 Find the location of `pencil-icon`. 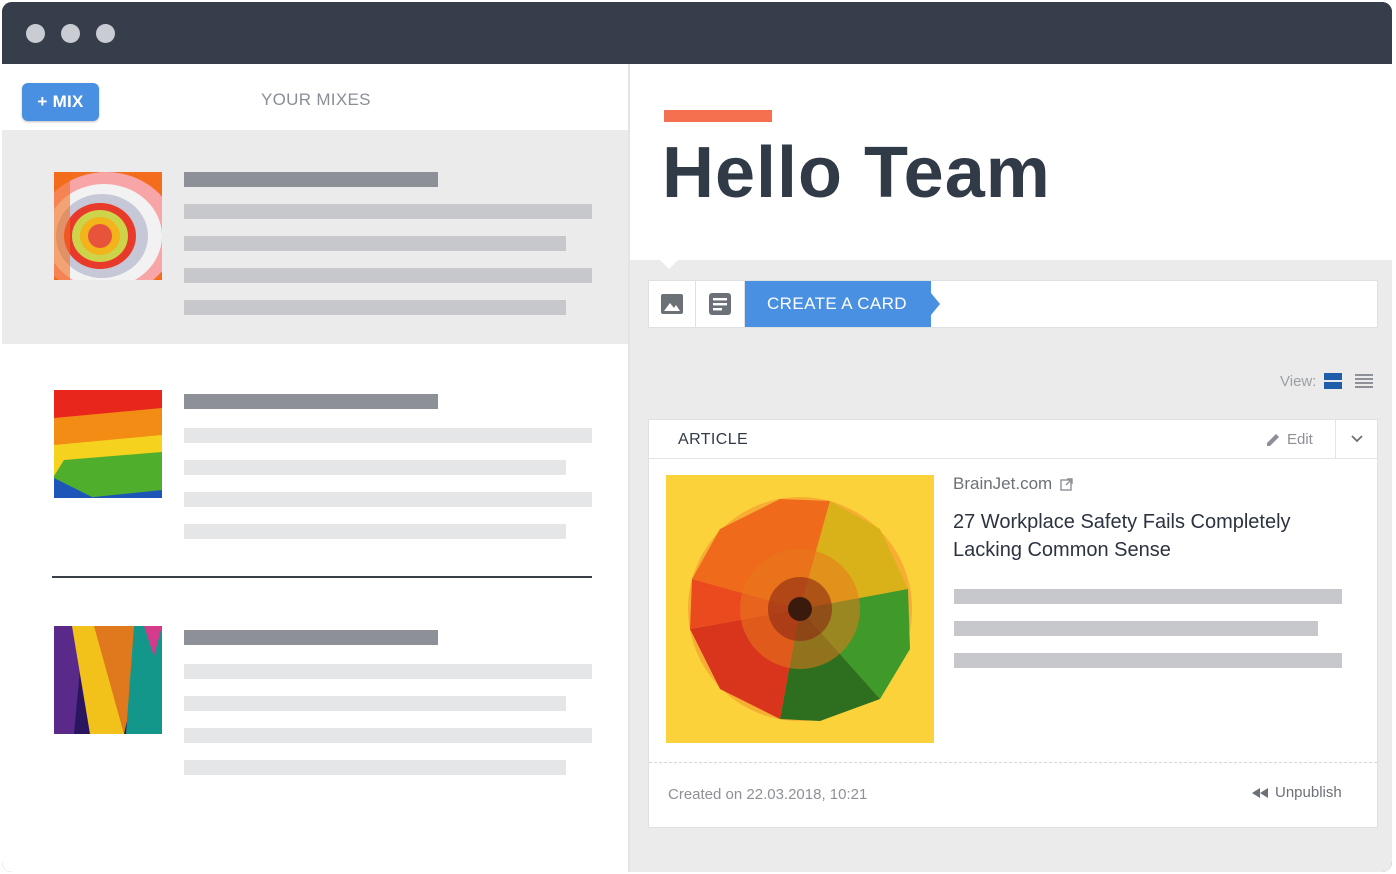

pencil-icon is located at coordinates (1273, 439).